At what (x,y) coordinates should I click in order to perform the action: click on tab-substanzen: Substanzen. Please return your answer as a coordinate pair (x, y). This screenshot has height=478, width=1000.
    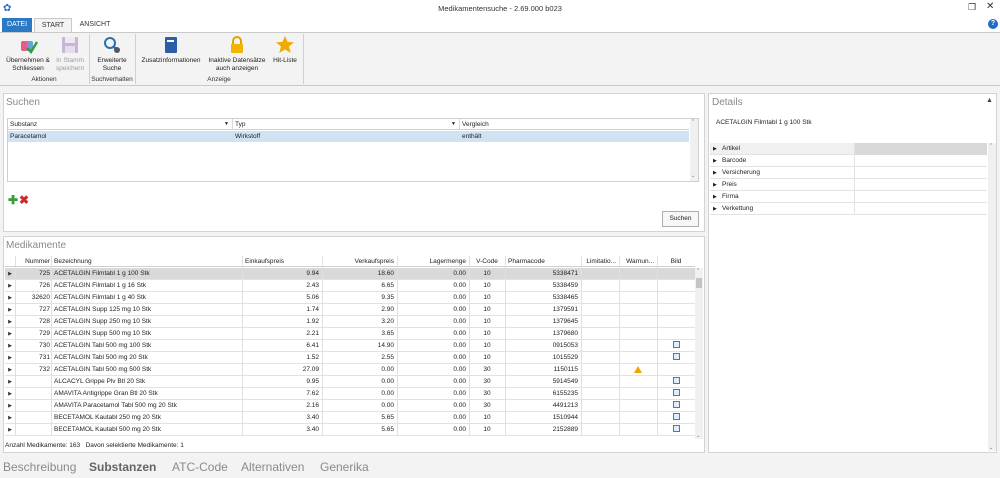
    Looking at the image, I should click on (122, 467).